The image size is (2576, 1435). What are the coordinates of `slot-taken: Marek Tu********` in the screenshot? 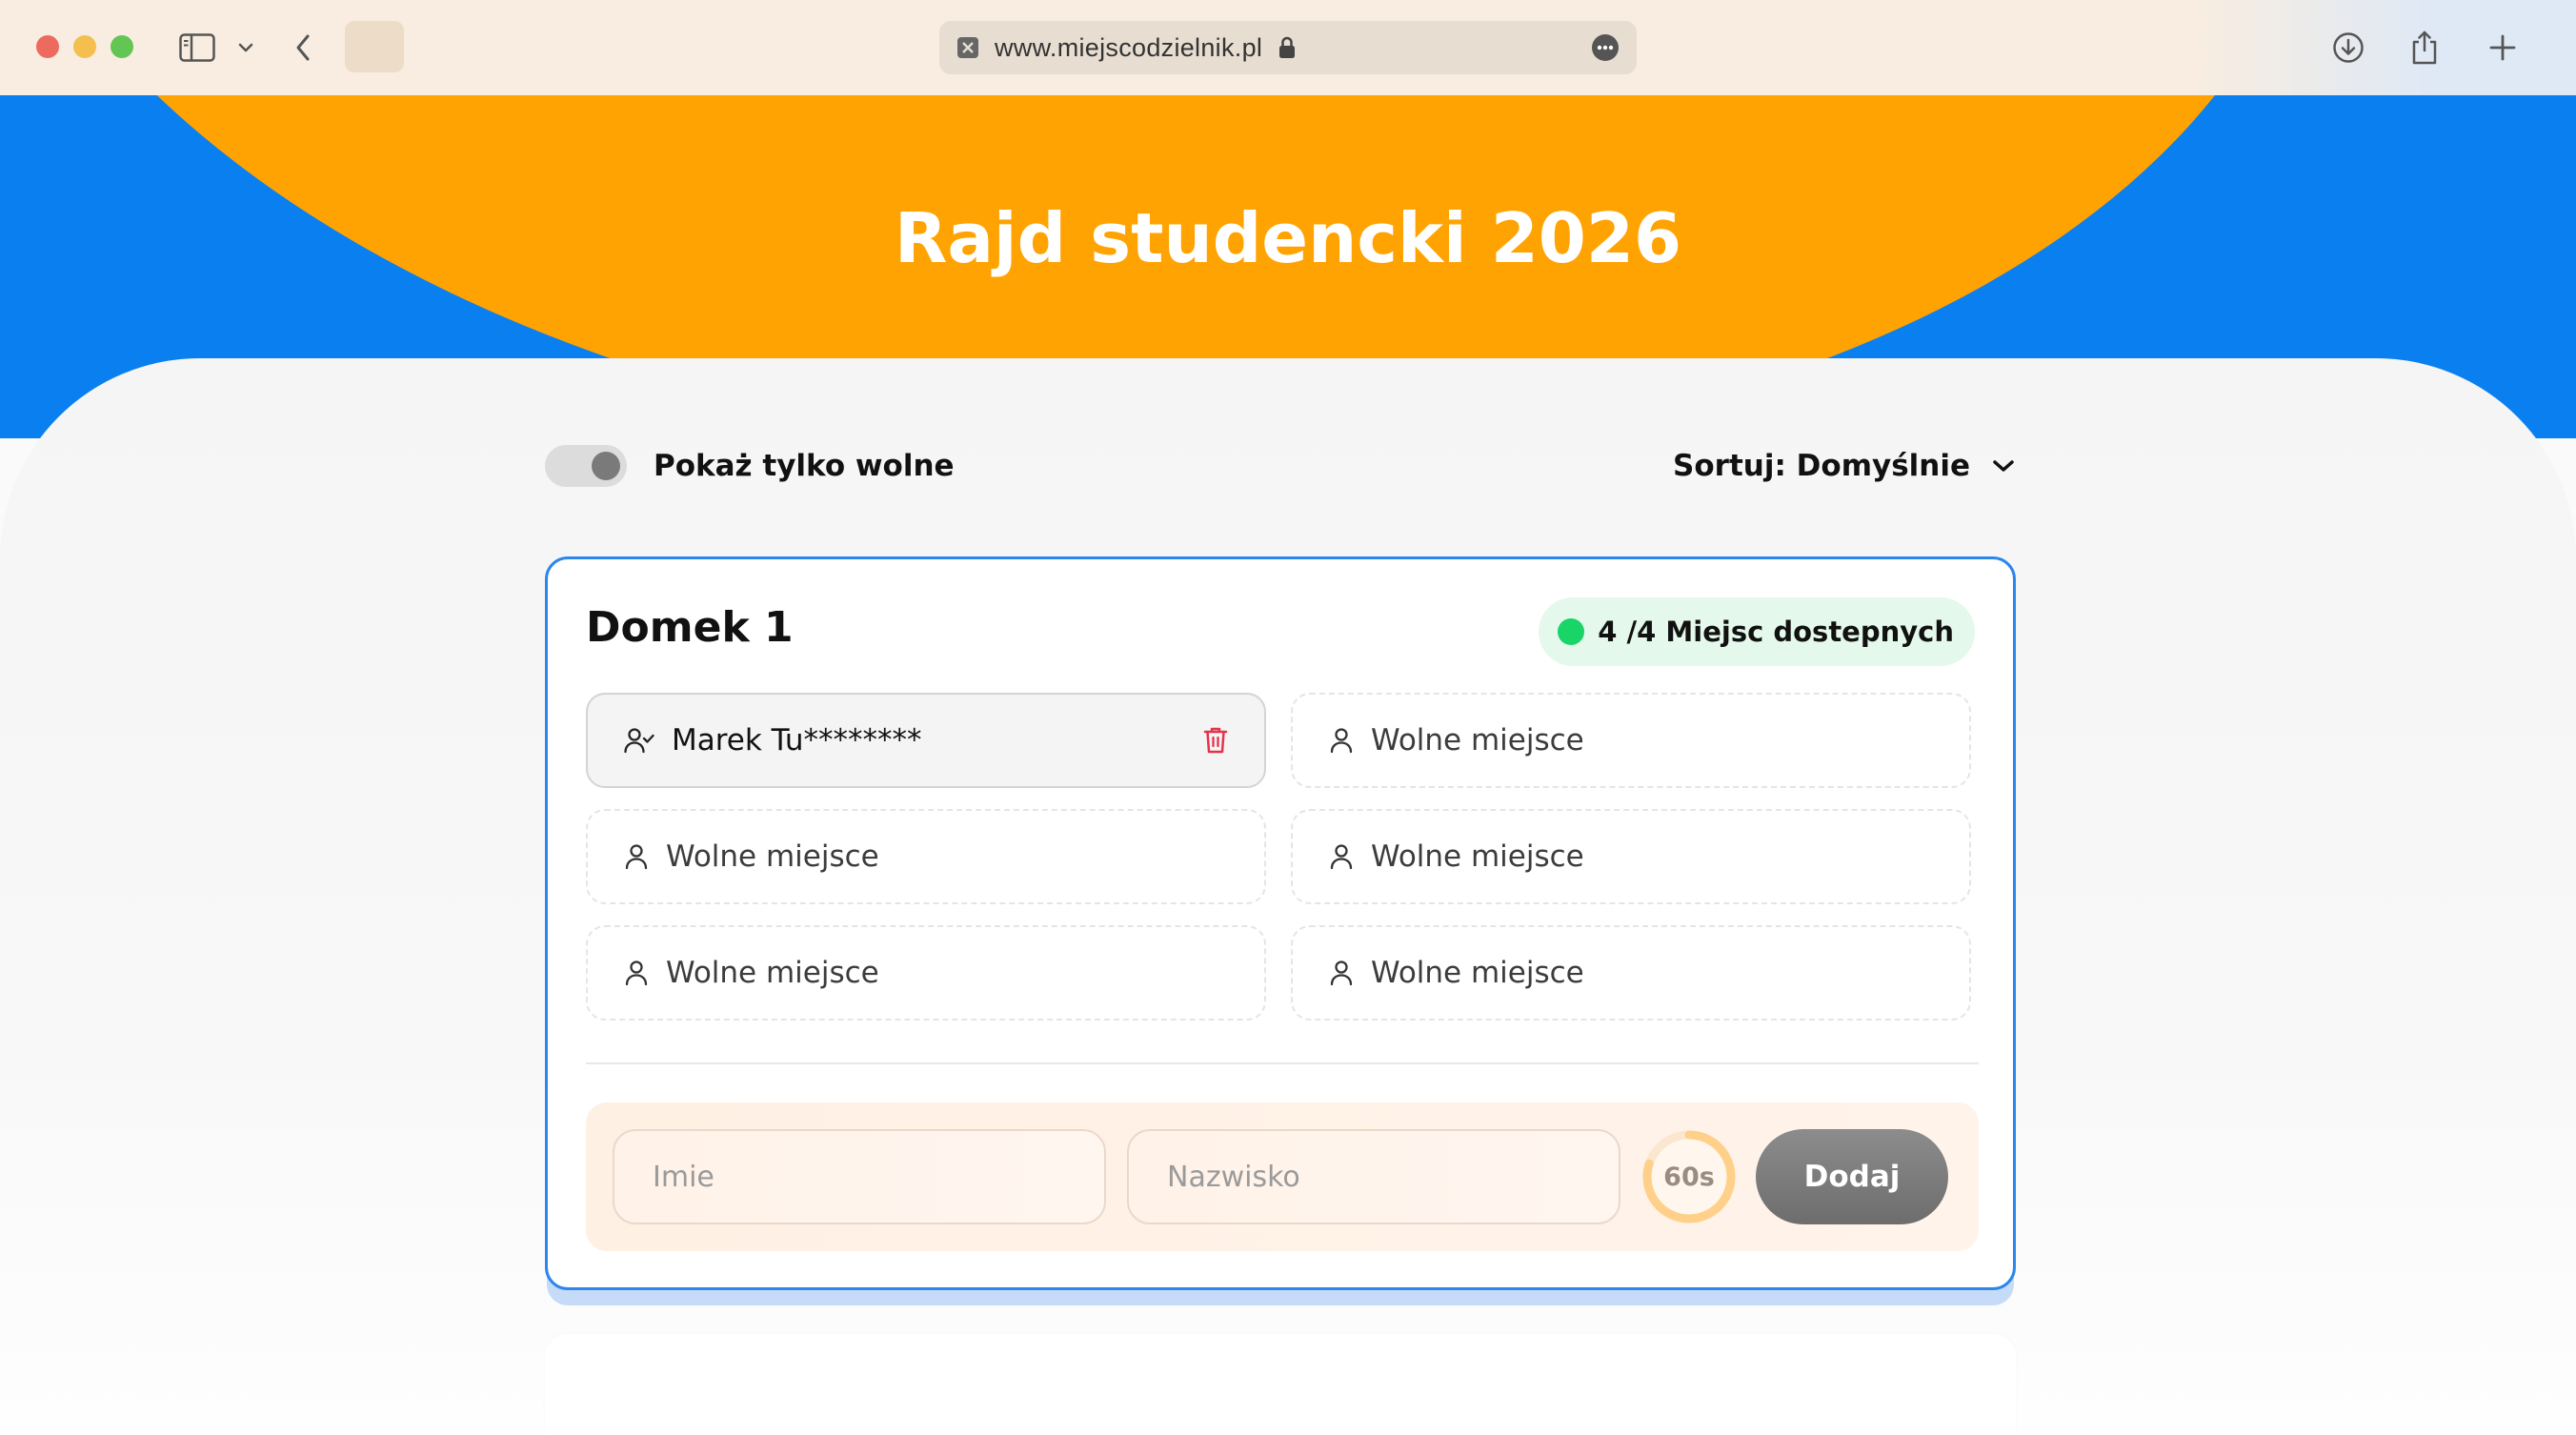 It's located at (926, 740).